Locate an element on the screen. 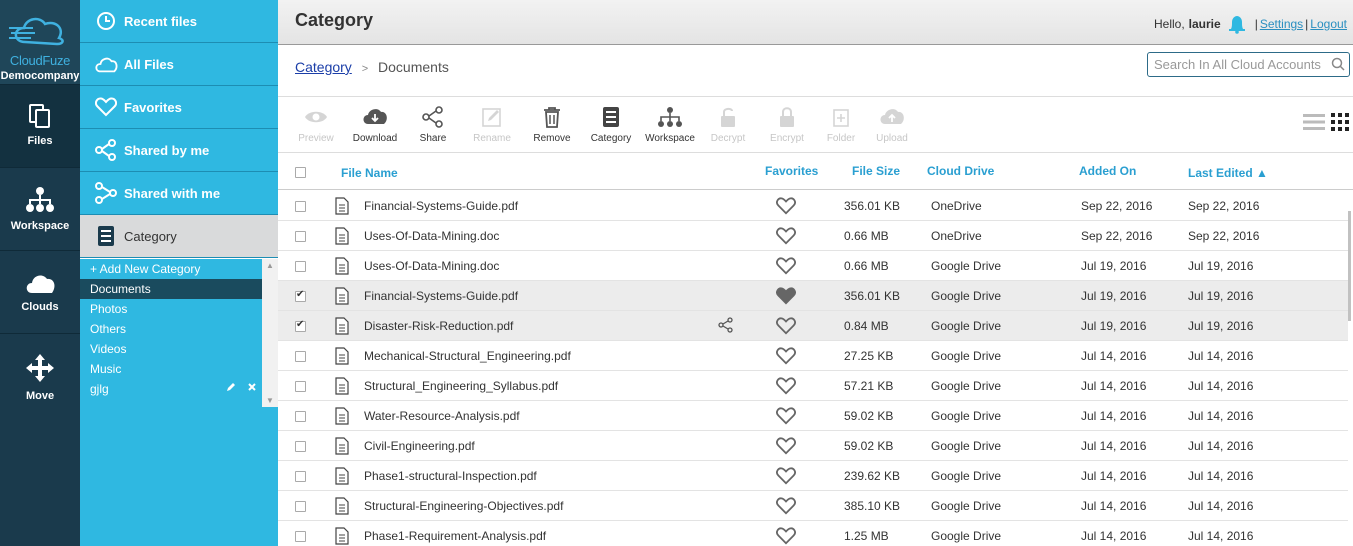 The width and height of the screenshot is (1353, 546). category-item-music: Music is located at coordinates (171, 369).